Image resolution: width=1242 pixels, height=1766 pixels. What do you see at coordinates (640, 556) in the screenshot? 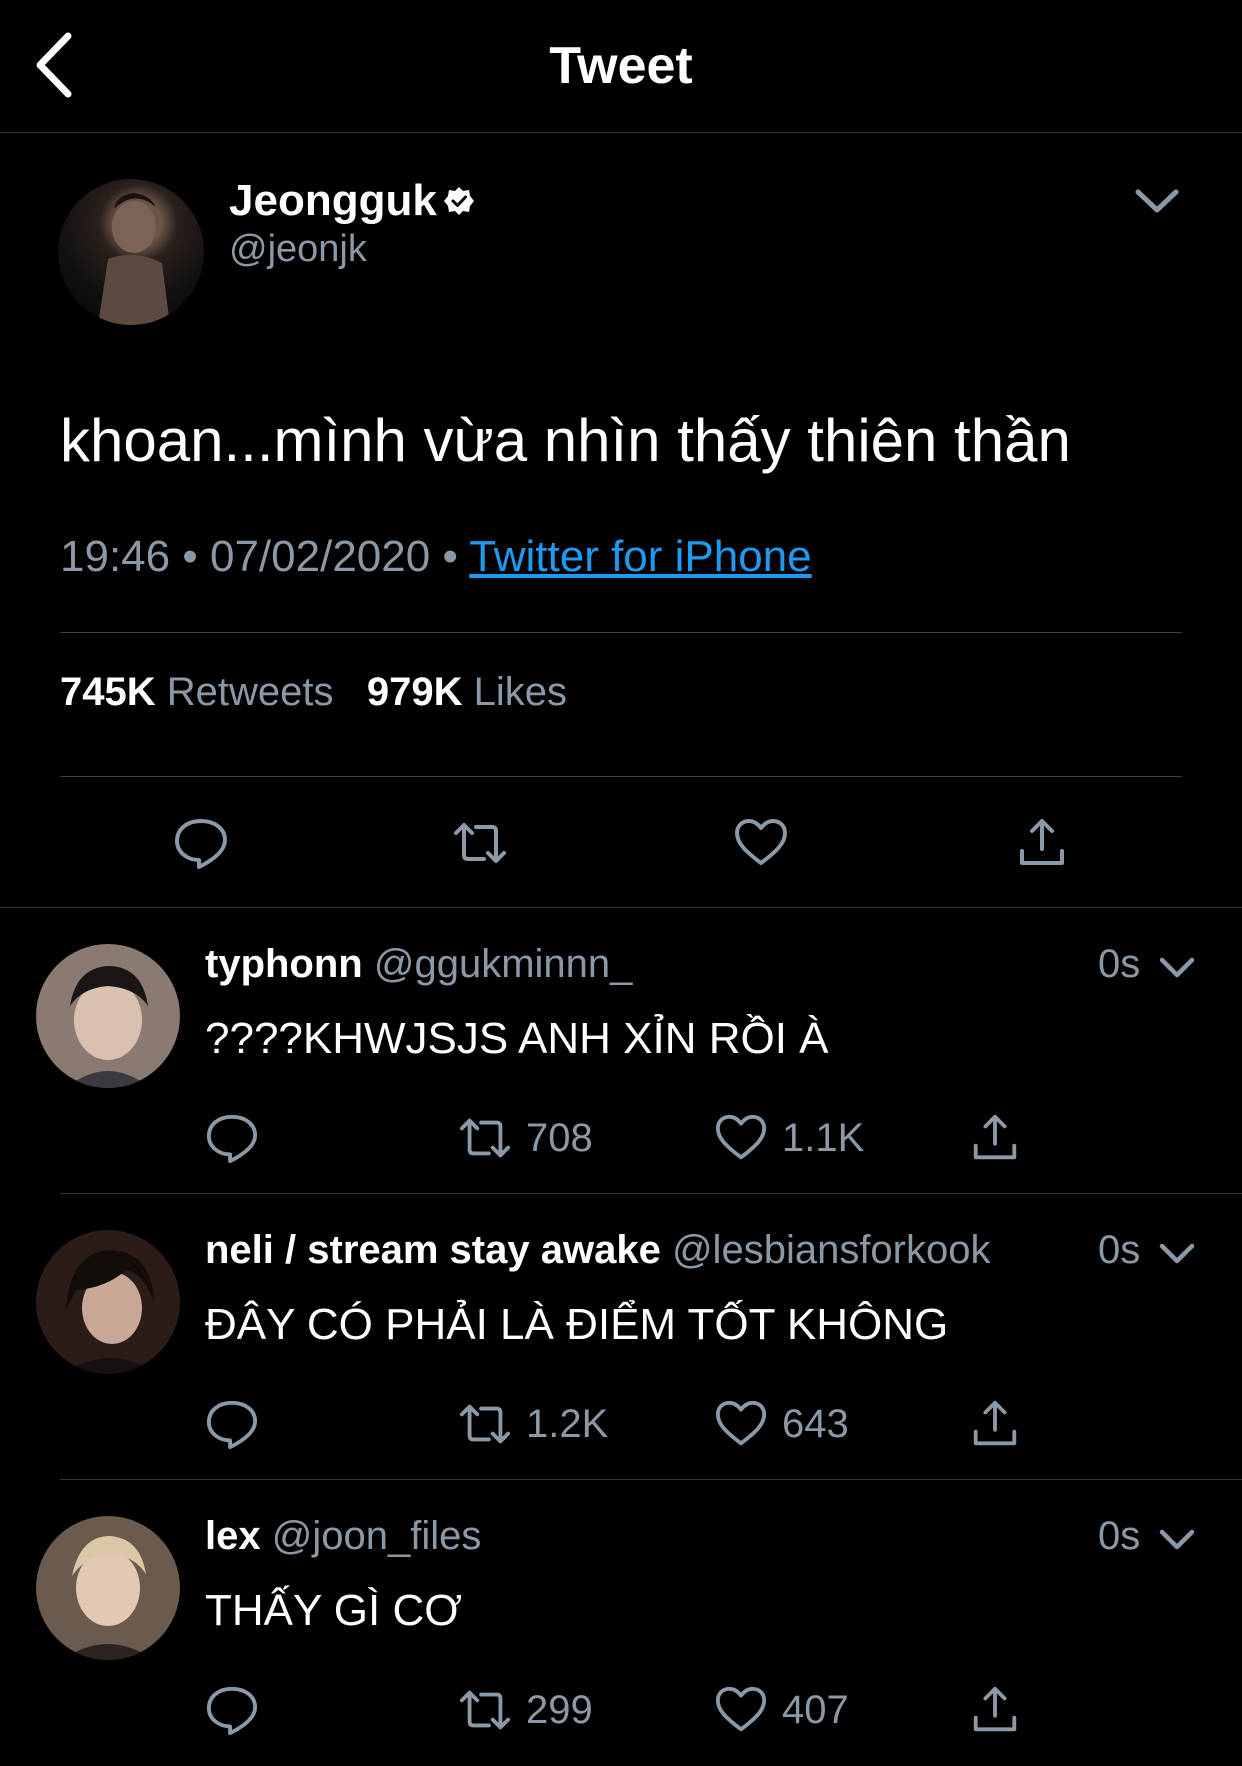
I see `tweet-source-link: Twitter for iPhone` at bounding box center [640, 556].